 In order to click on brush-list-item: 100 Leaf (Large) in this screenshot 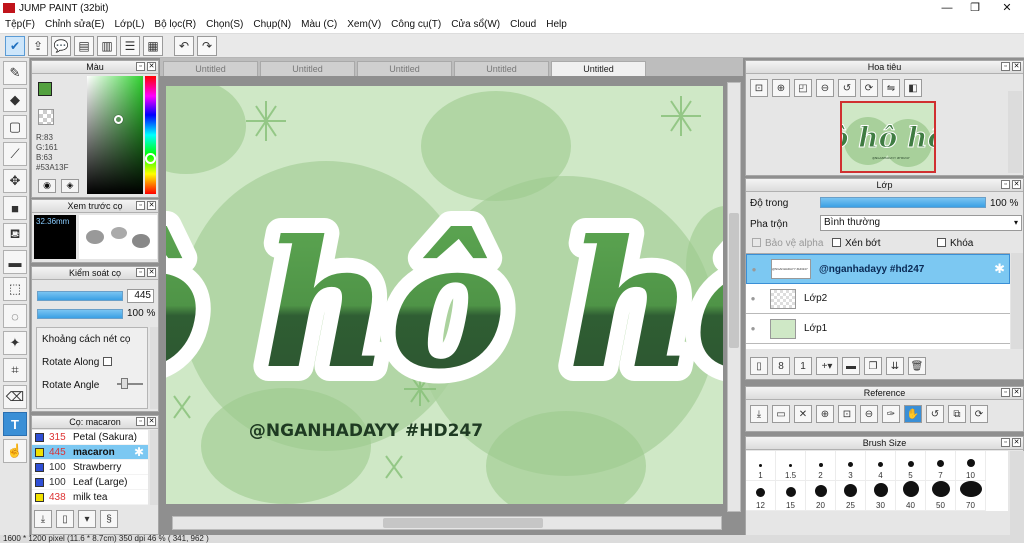, I will do `click(90, 482)`.